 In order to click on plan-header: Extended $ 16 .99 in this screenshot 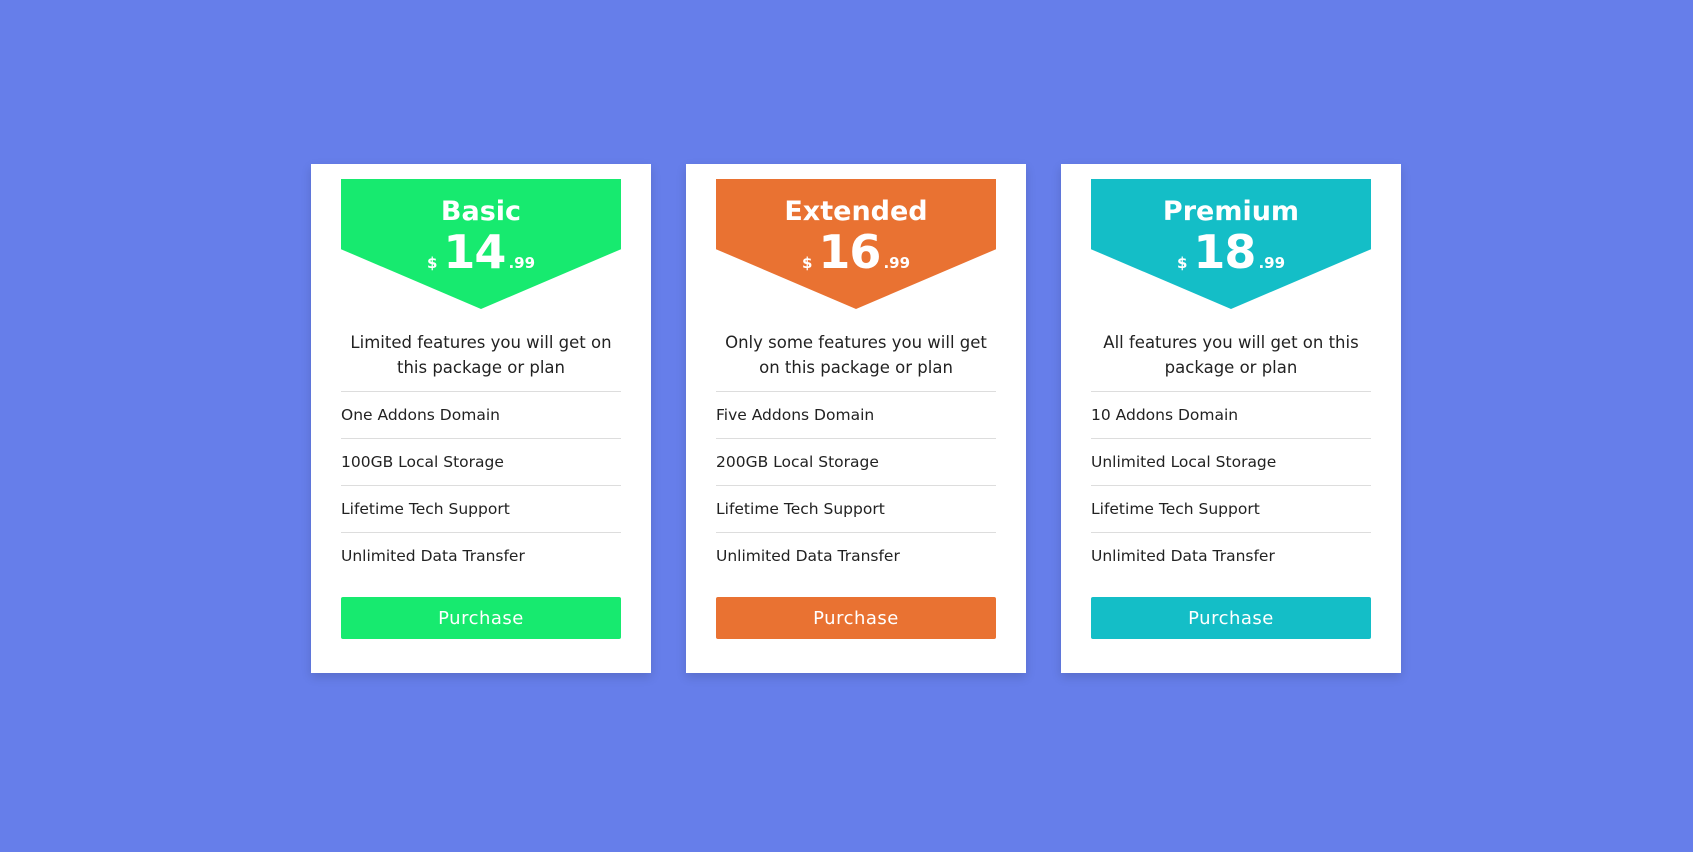, I will do `click(856, 244)`.